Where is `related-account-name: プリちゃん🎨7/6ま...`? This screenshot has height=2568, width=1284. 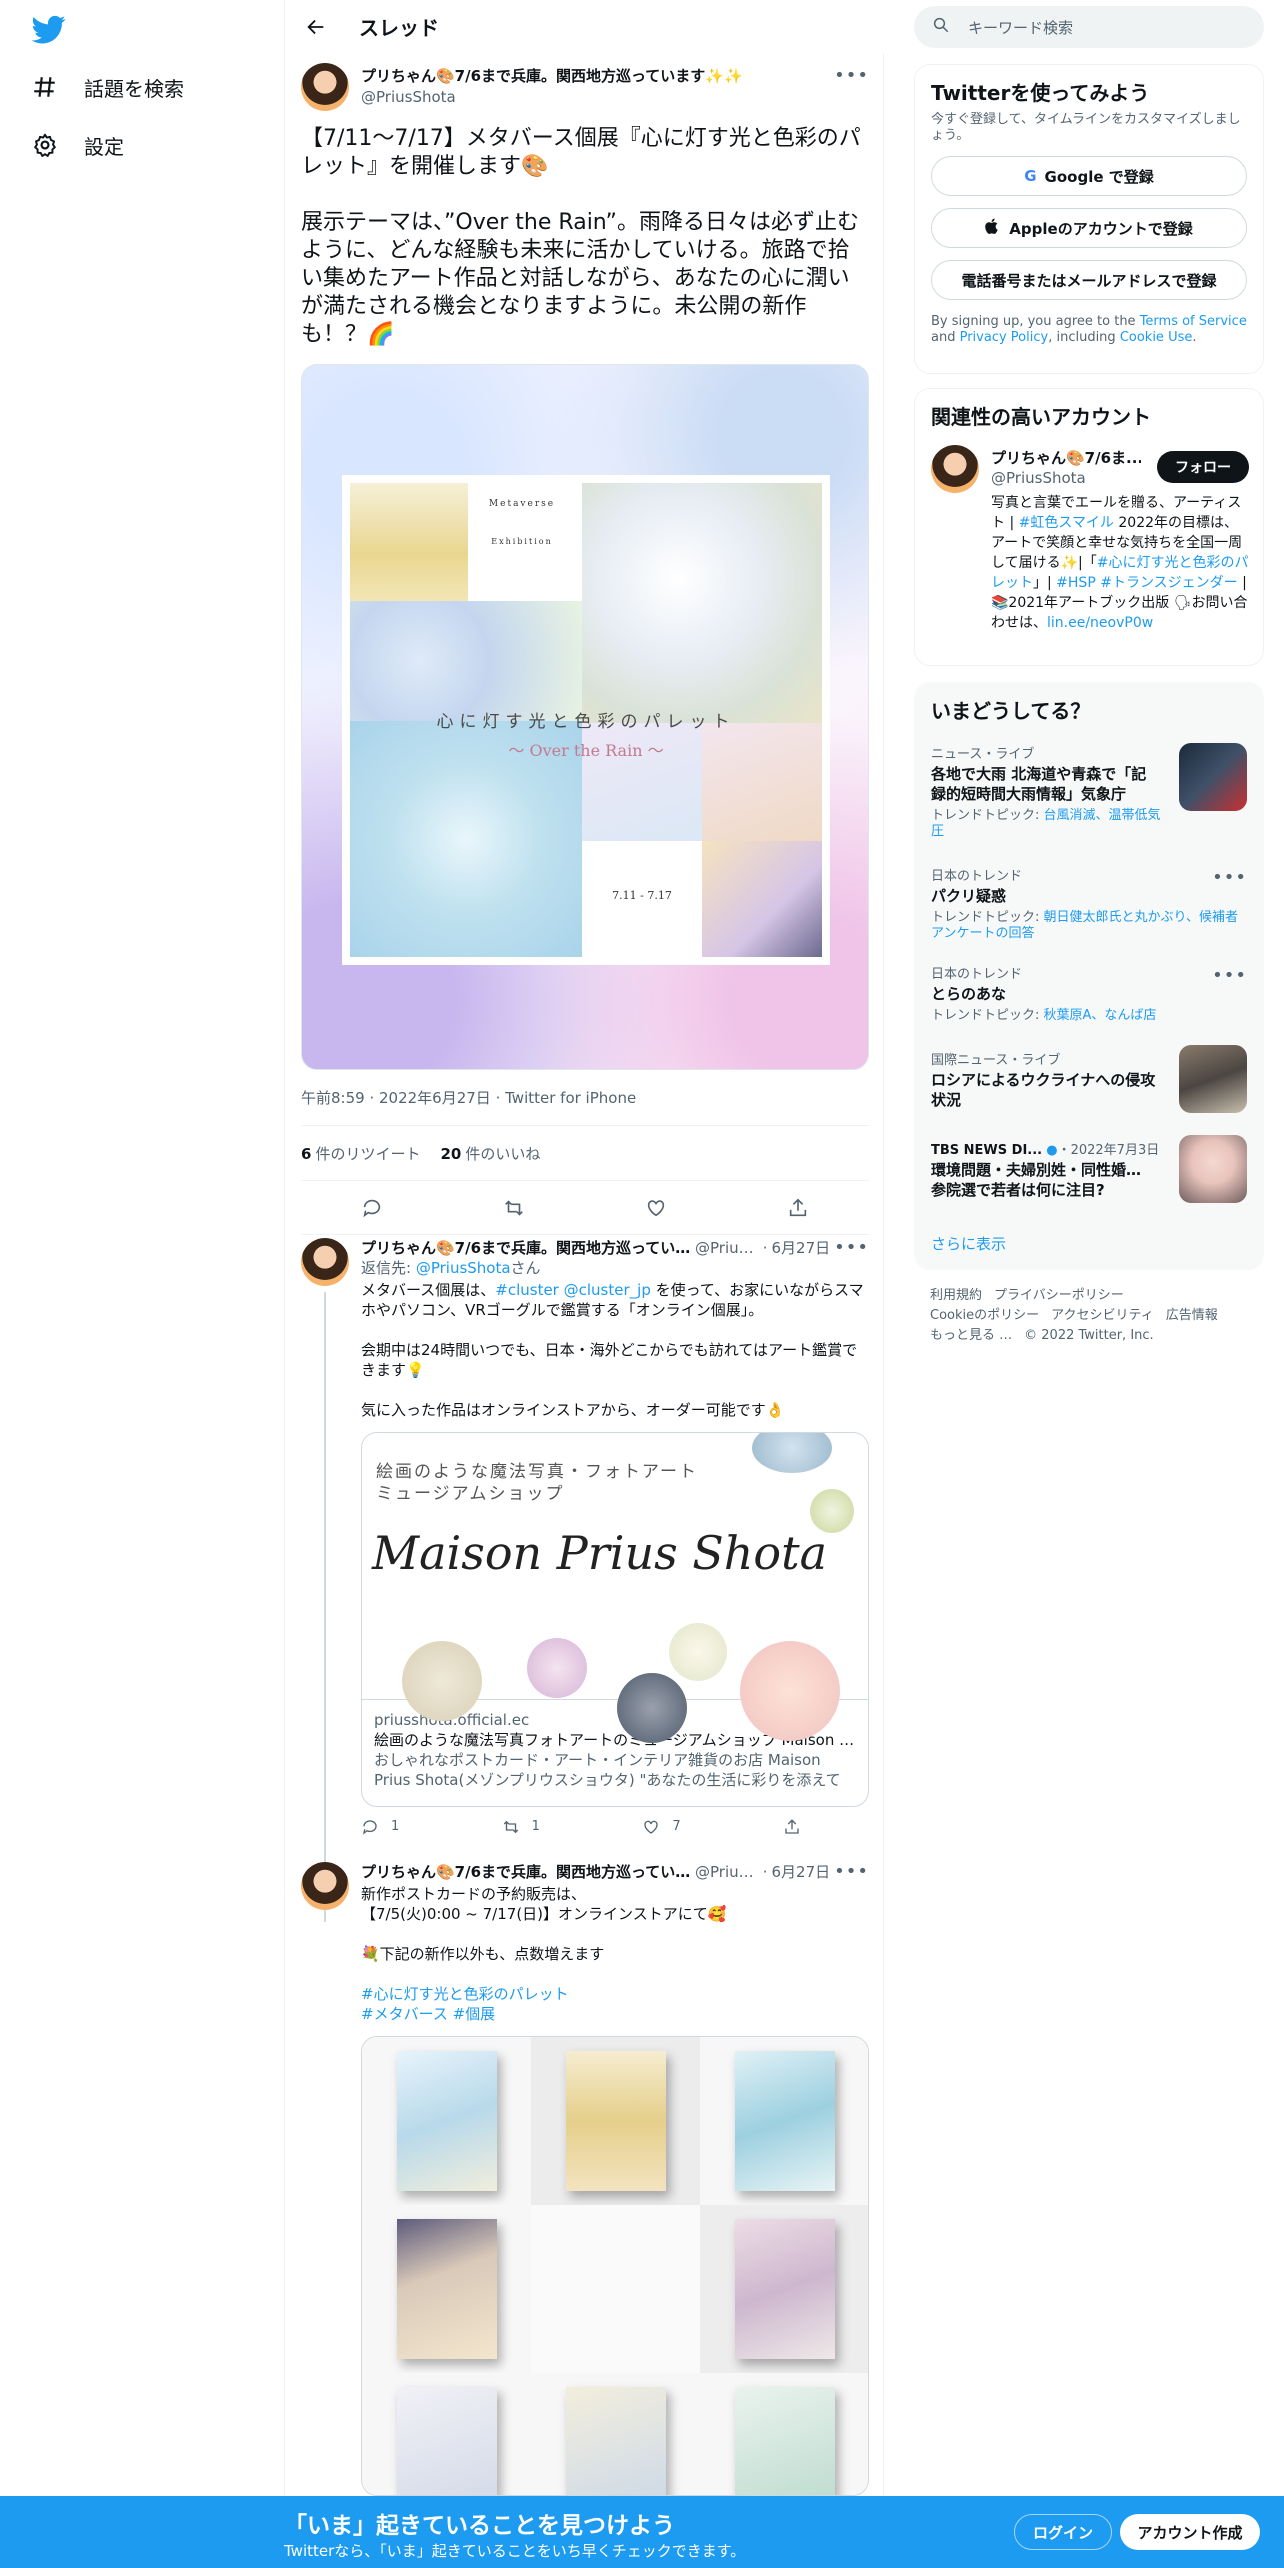
related-account-name: プリちゃん🎨7/6ま... is located at coordinates (1066, 457).